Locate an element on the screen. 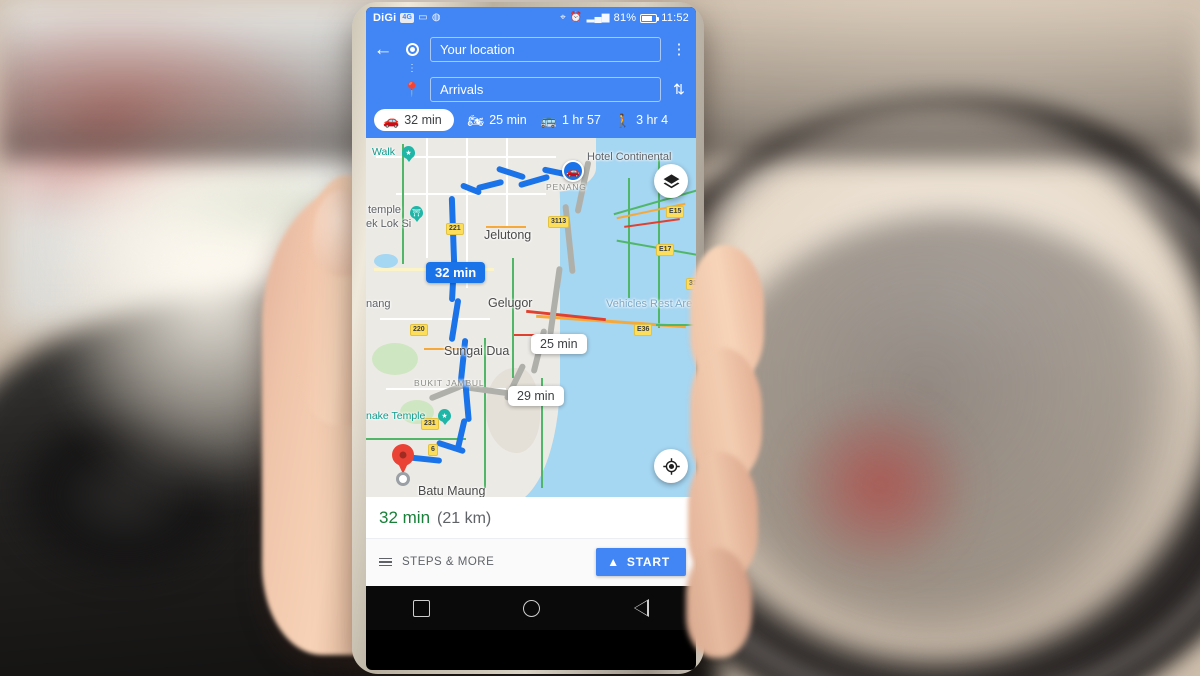 The height and width of the screenshot is (676, 1200). route-label-primary: 32 min is located at coordinates (456, 272).